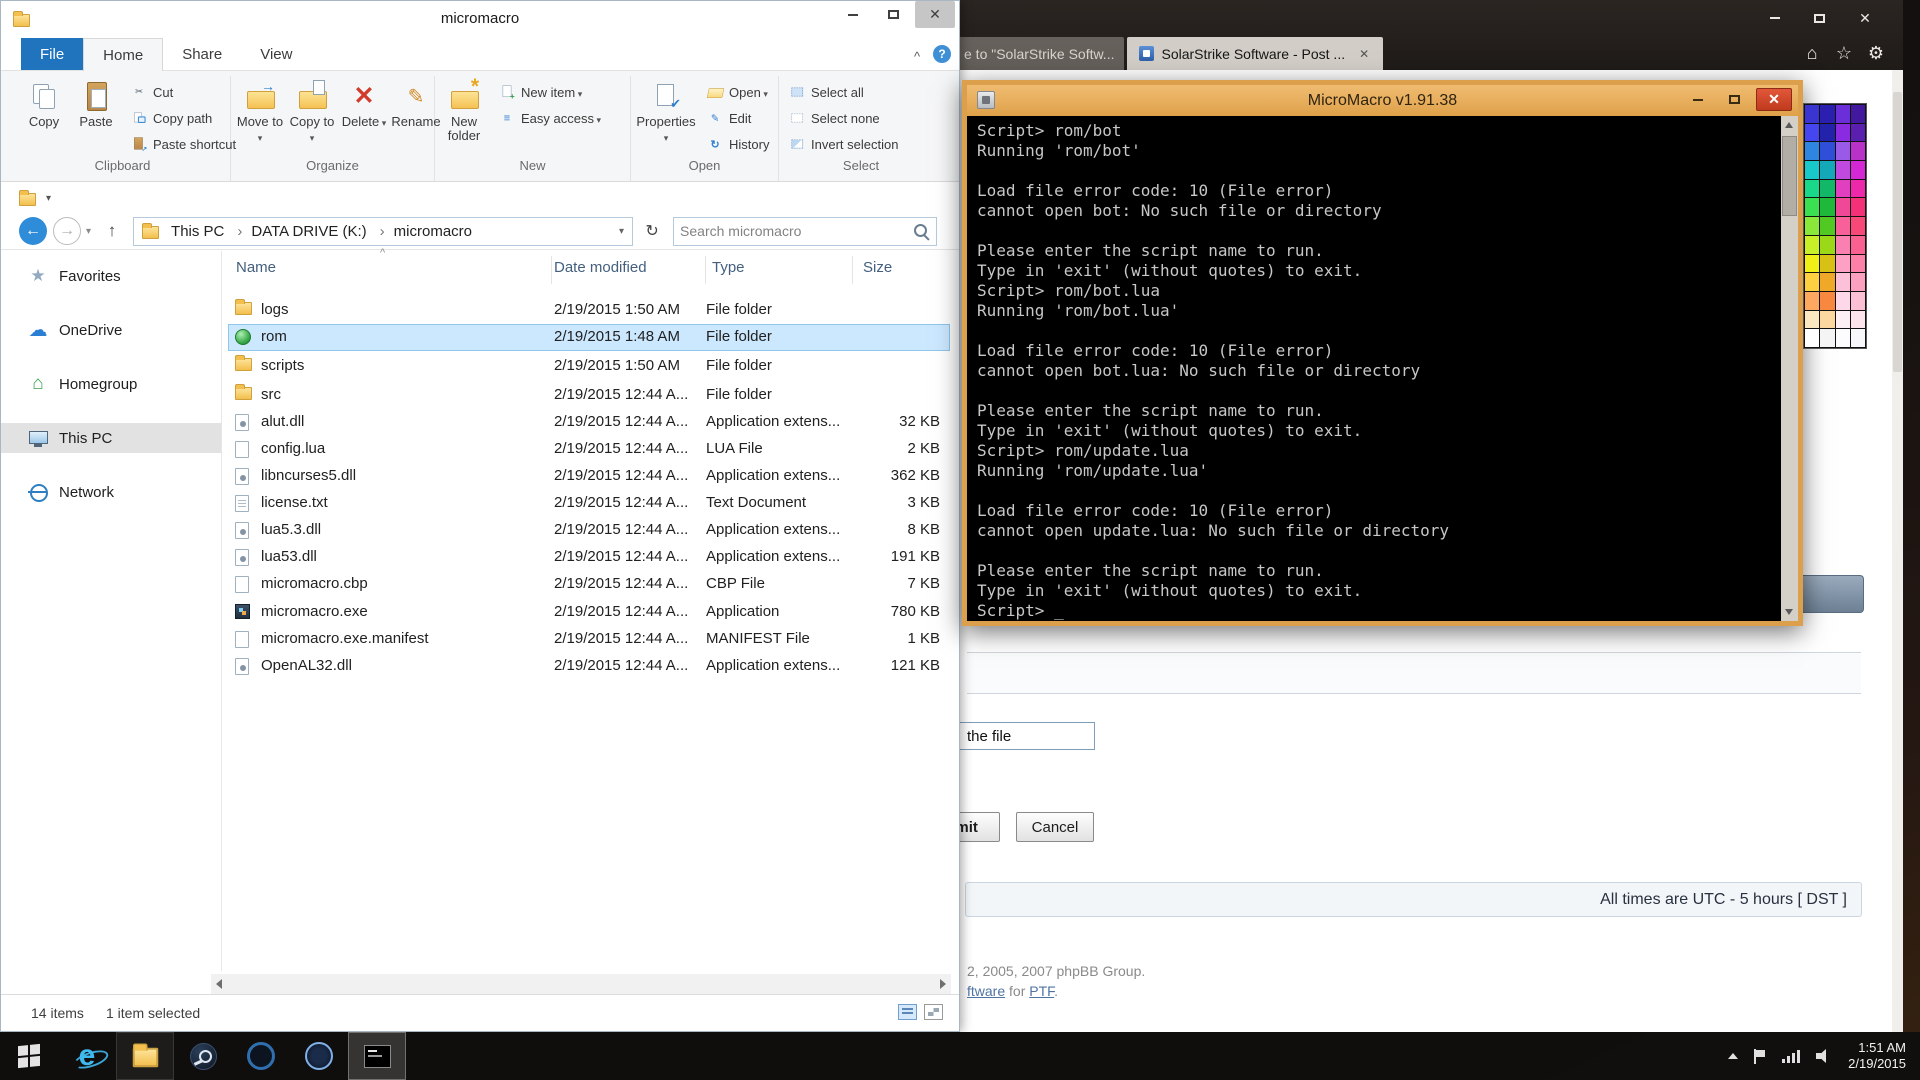  I want to click on ribbon-button: Paste, so click(96, 116).